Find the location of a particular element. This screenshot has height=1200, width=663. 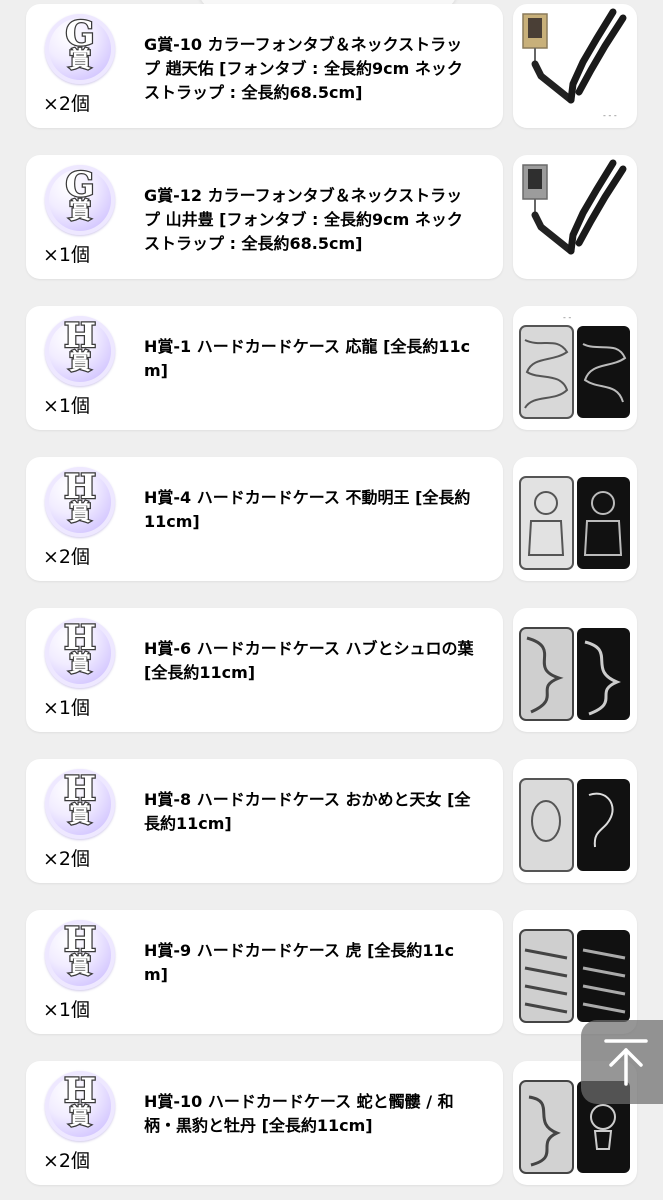

prize-row: H 賞 ×1個 H賞-1 ハードカードケース 応龍 [全長約11cm] - - is located at coordinates (331, 368).